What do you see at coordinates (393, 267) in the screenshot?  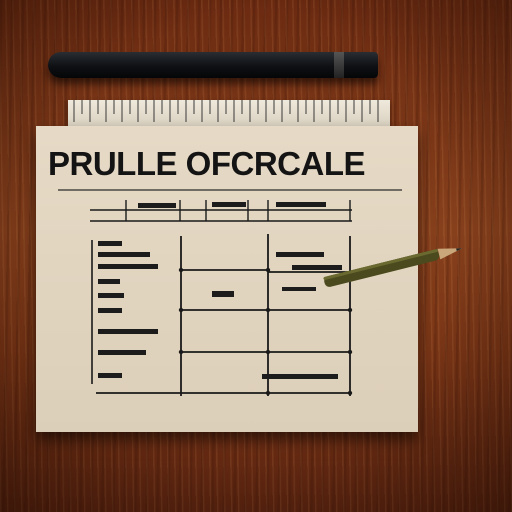 I see `pencil-icon` at bounding box center [393, 267].